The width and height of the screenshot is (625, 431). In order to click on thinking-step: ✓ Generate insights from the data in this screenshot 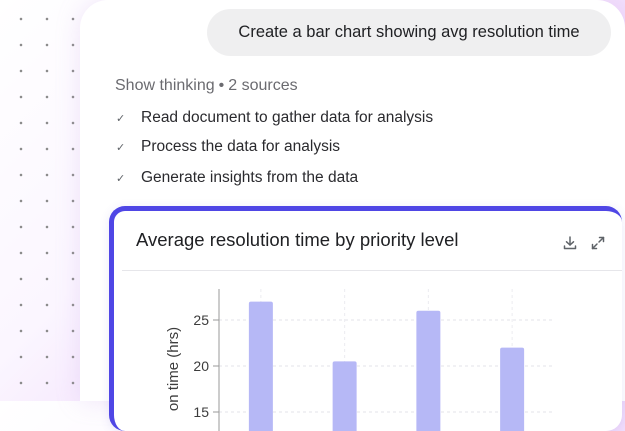, I will do `click(237, 178)`.